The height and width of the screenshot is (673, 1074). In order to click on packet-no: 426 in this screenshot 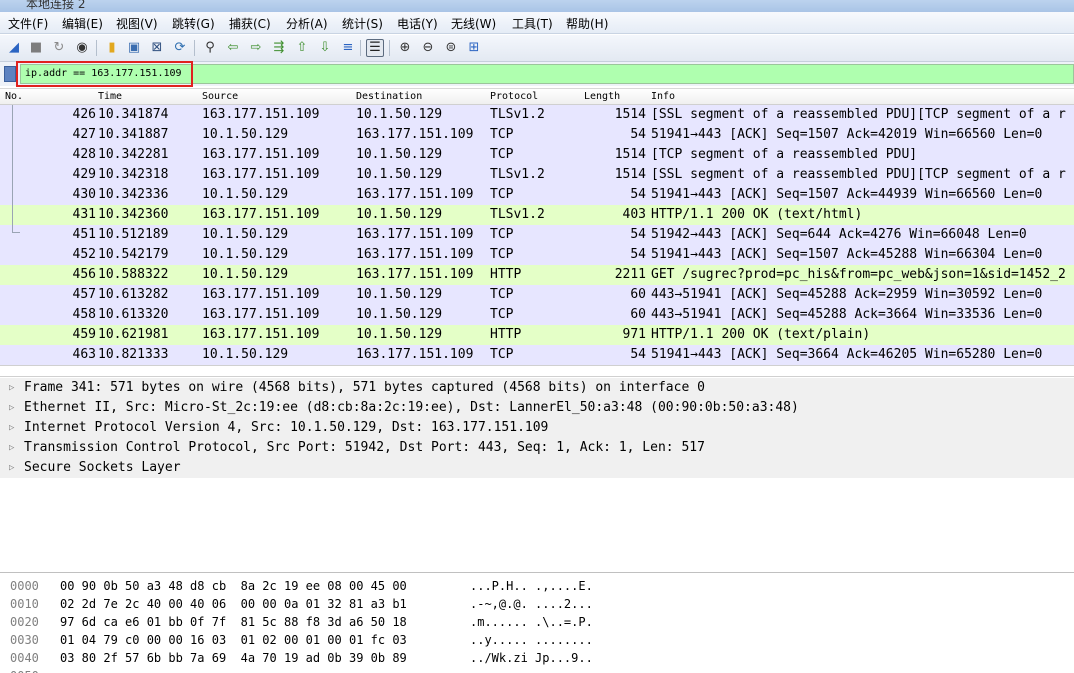, I will do `click(84, 114)`.